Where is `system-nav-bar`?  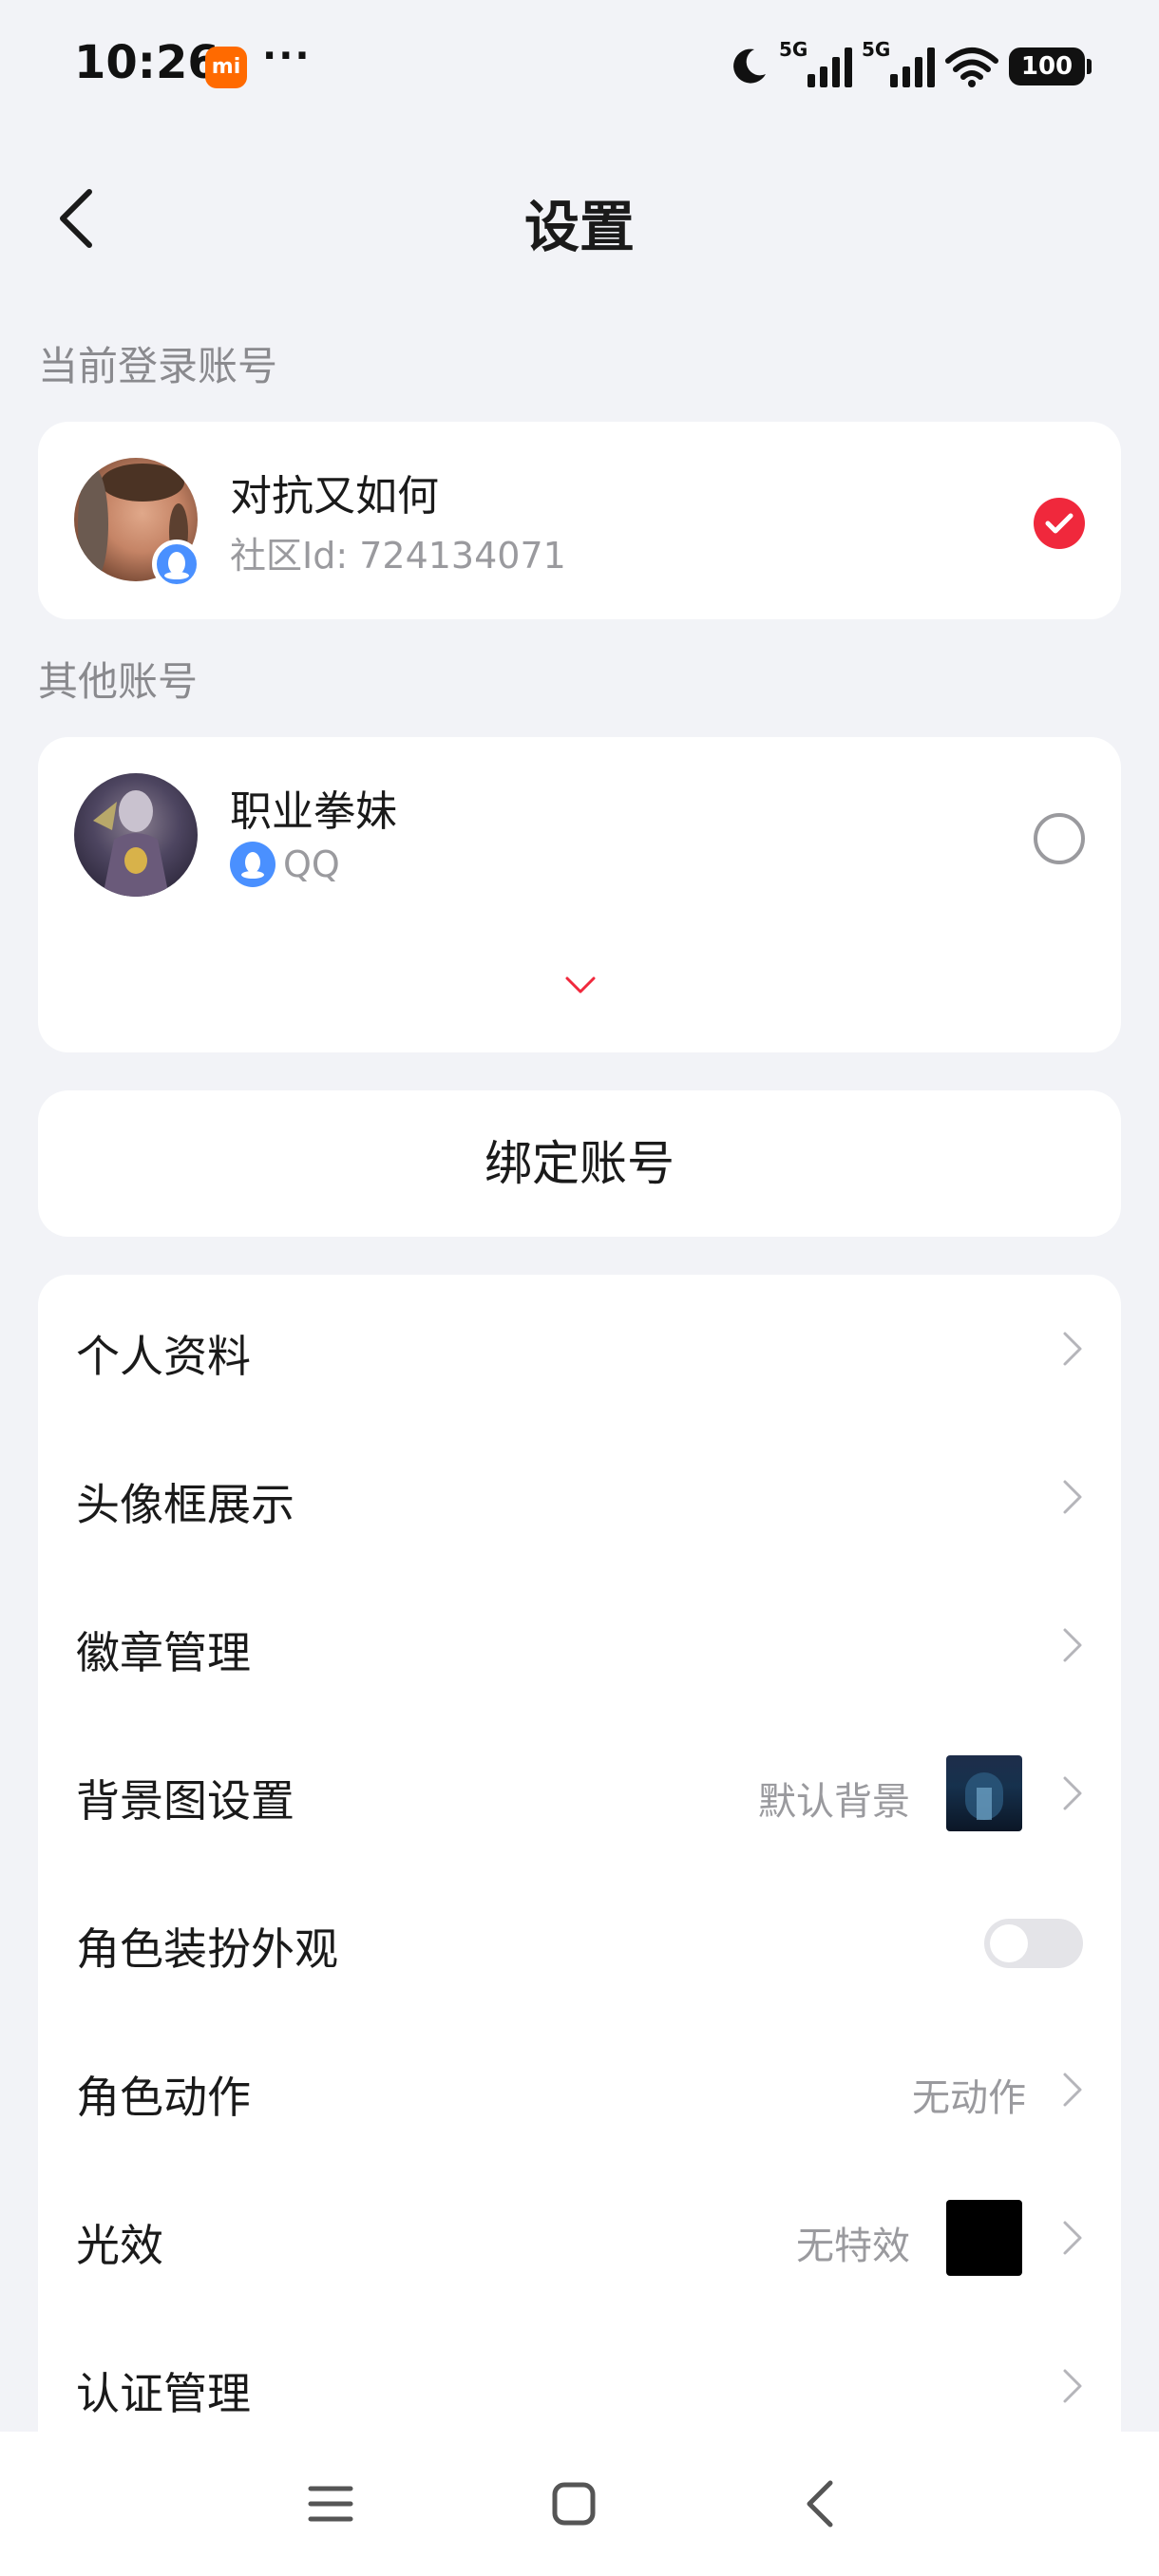 system-nav-bar is located at coordinates (579, 2504).